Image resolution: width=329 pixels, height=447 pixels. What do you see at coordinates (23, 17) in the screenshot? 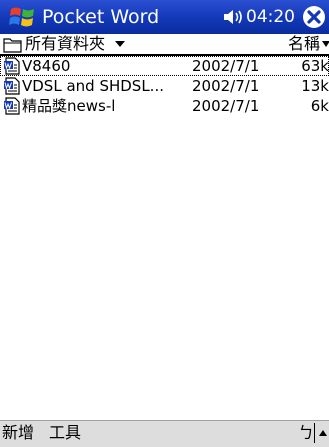
I see `start-menu-icon` at bounding box center [23, 17].